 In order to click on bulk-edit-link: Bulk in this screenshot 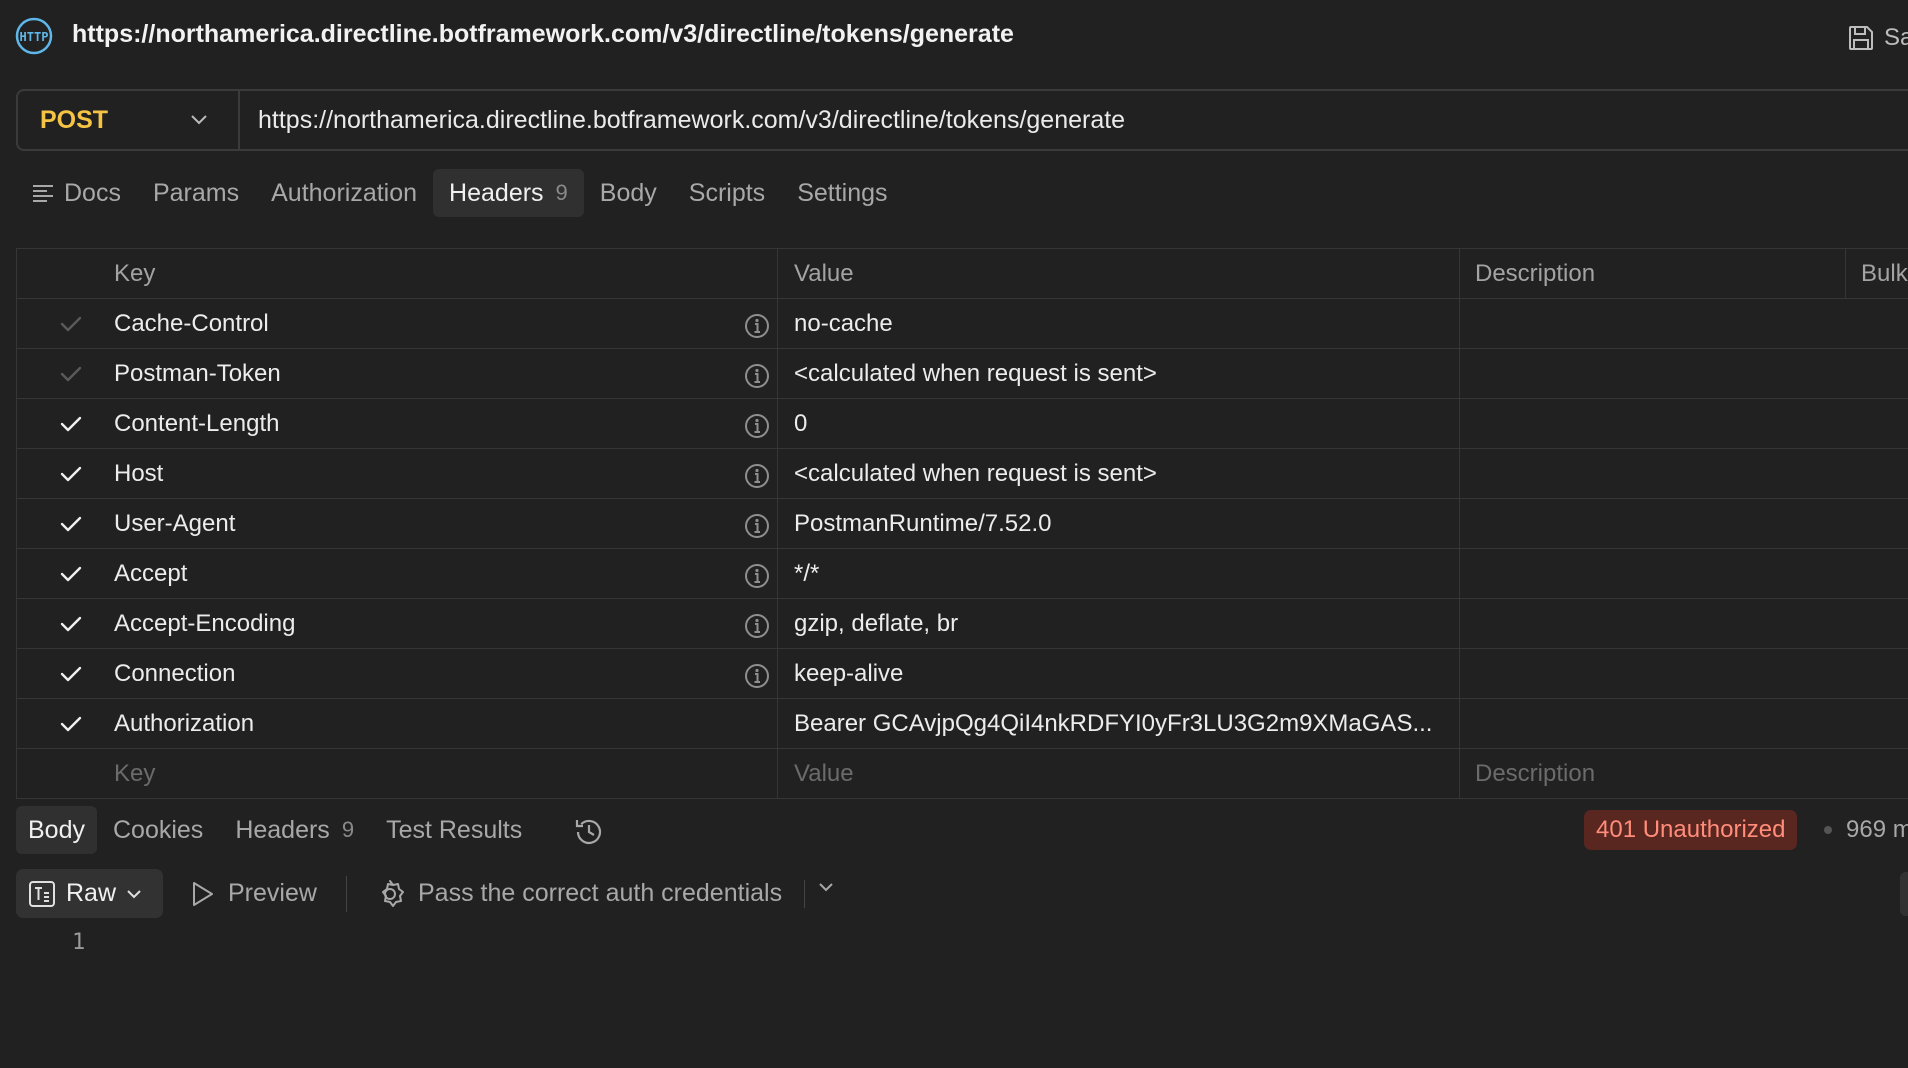, I will do `click(1884, 273)`.